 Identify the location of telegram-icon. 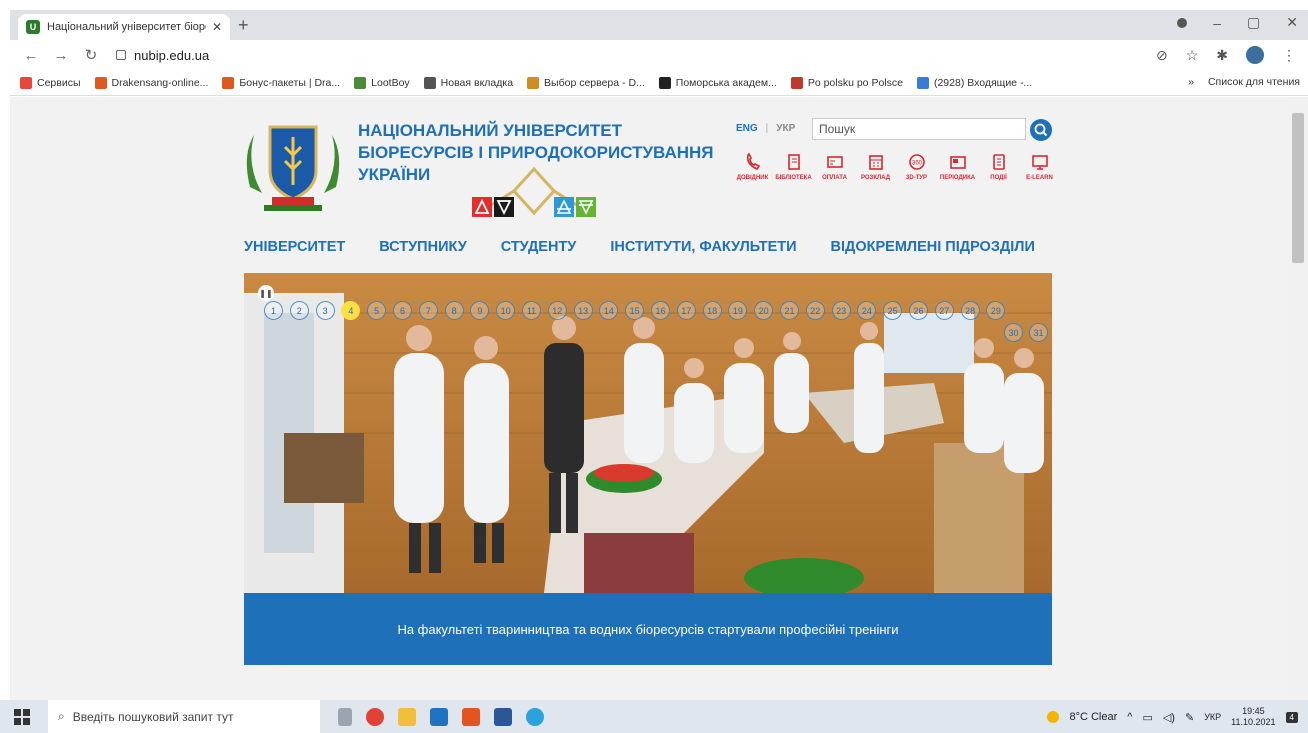
(535, 716).